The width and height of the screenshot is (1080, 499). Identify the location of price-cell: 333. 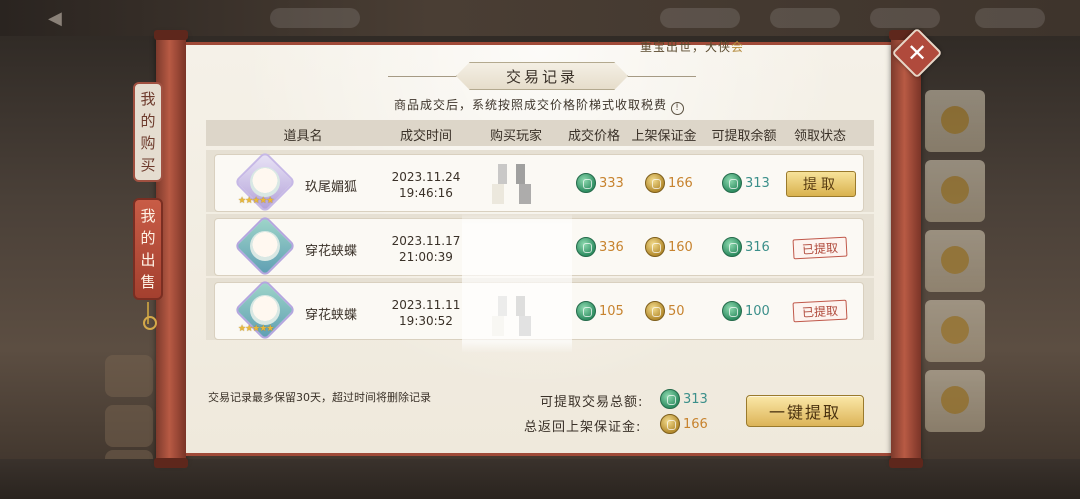
(600, 183).